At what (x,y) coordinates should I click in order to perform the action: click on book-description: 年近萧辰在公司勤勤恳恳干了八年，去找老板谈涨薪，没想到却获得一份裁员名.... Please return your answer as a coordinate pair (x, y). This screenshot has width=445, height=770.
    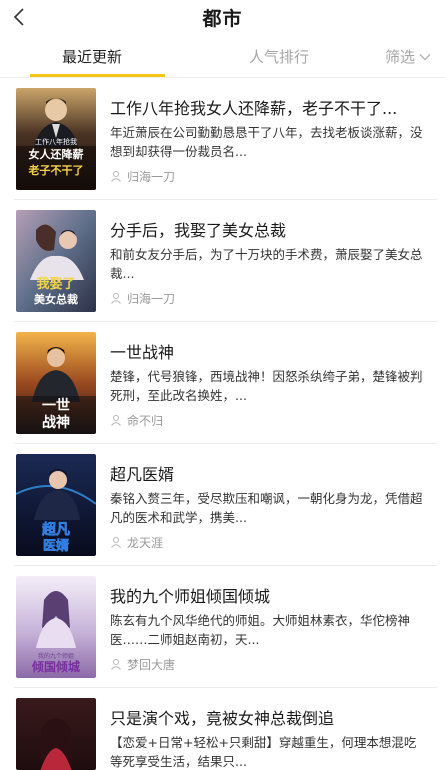
    Looking at the image, I should click on (266, 142).